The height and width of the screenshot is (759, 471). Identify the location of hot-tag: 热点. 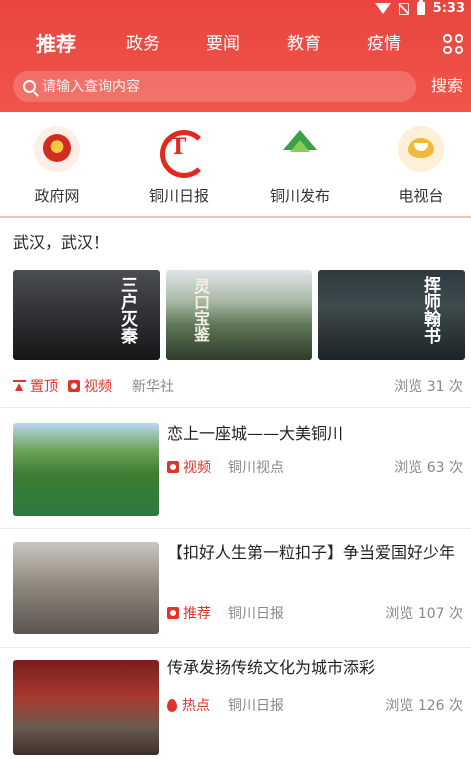
(188, 705).